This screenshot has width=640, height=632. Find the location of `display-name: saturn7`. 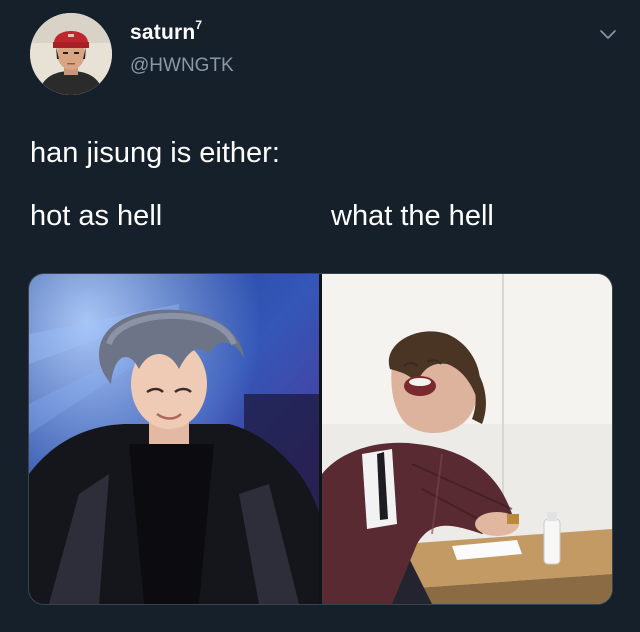

display-name: saturn7 is located at coordinates (166, 31).